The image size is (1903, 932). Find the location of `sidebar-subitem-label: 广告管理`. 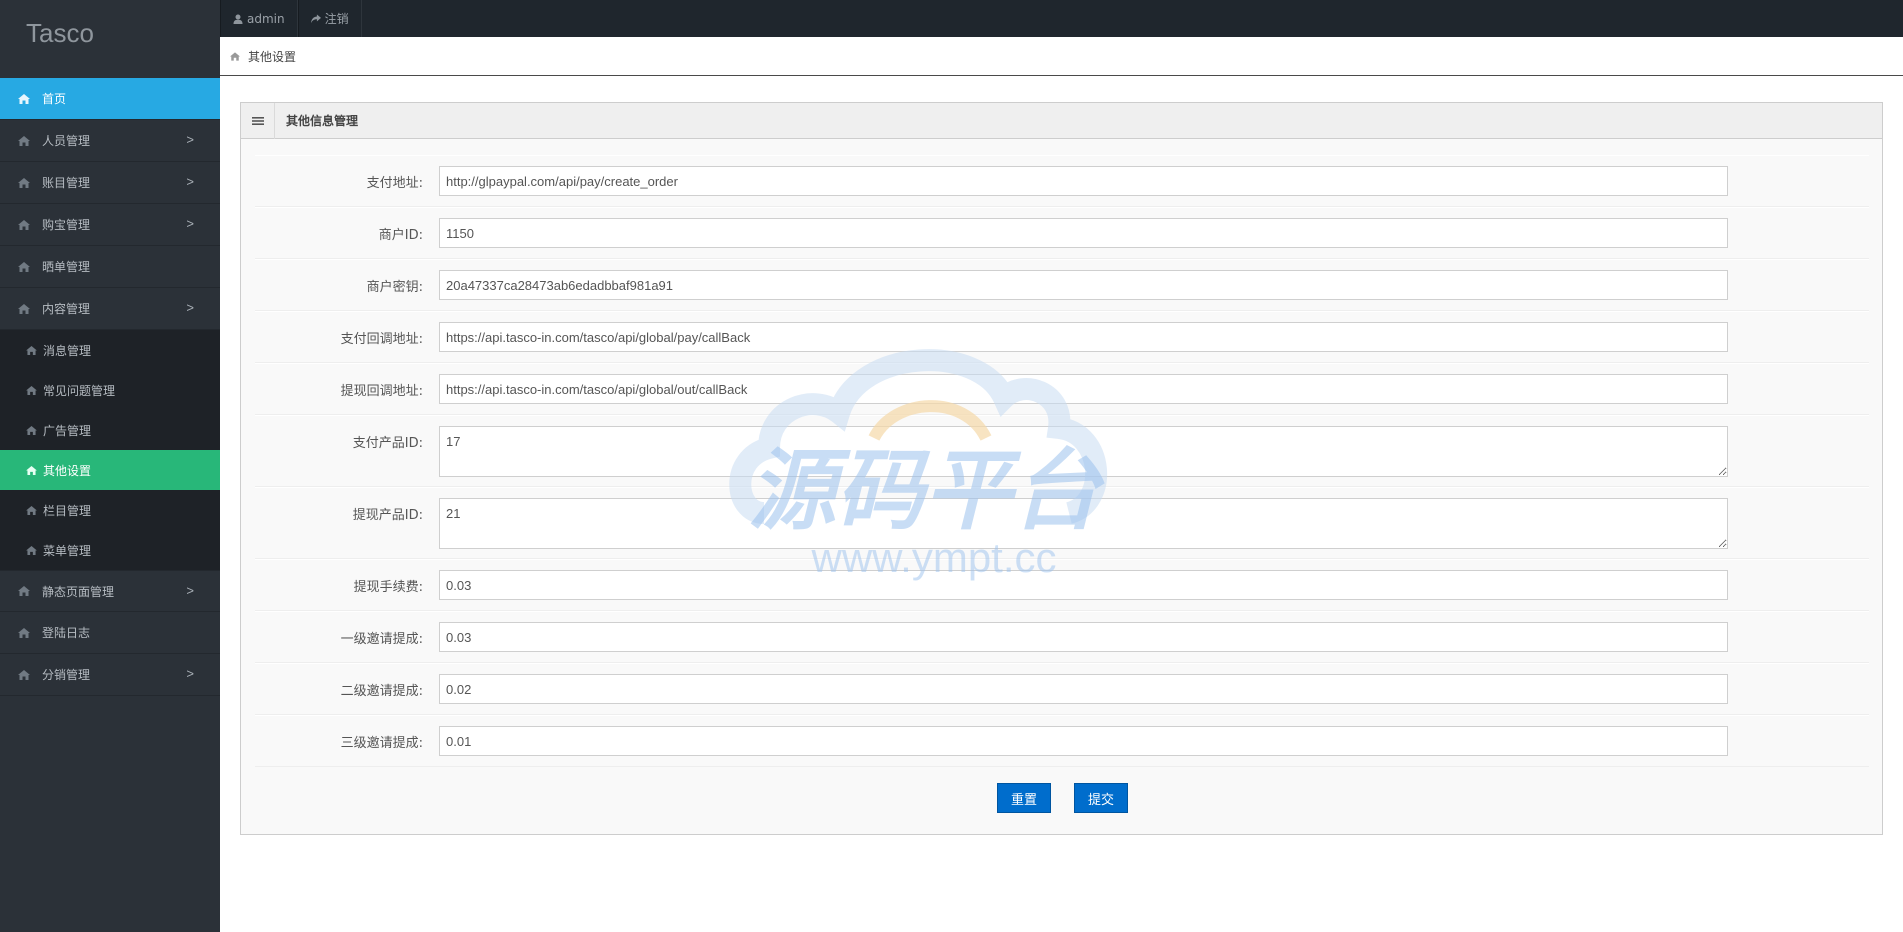

sidebar-subitem-label: 广告管理 is located at coordinates (67, 430).